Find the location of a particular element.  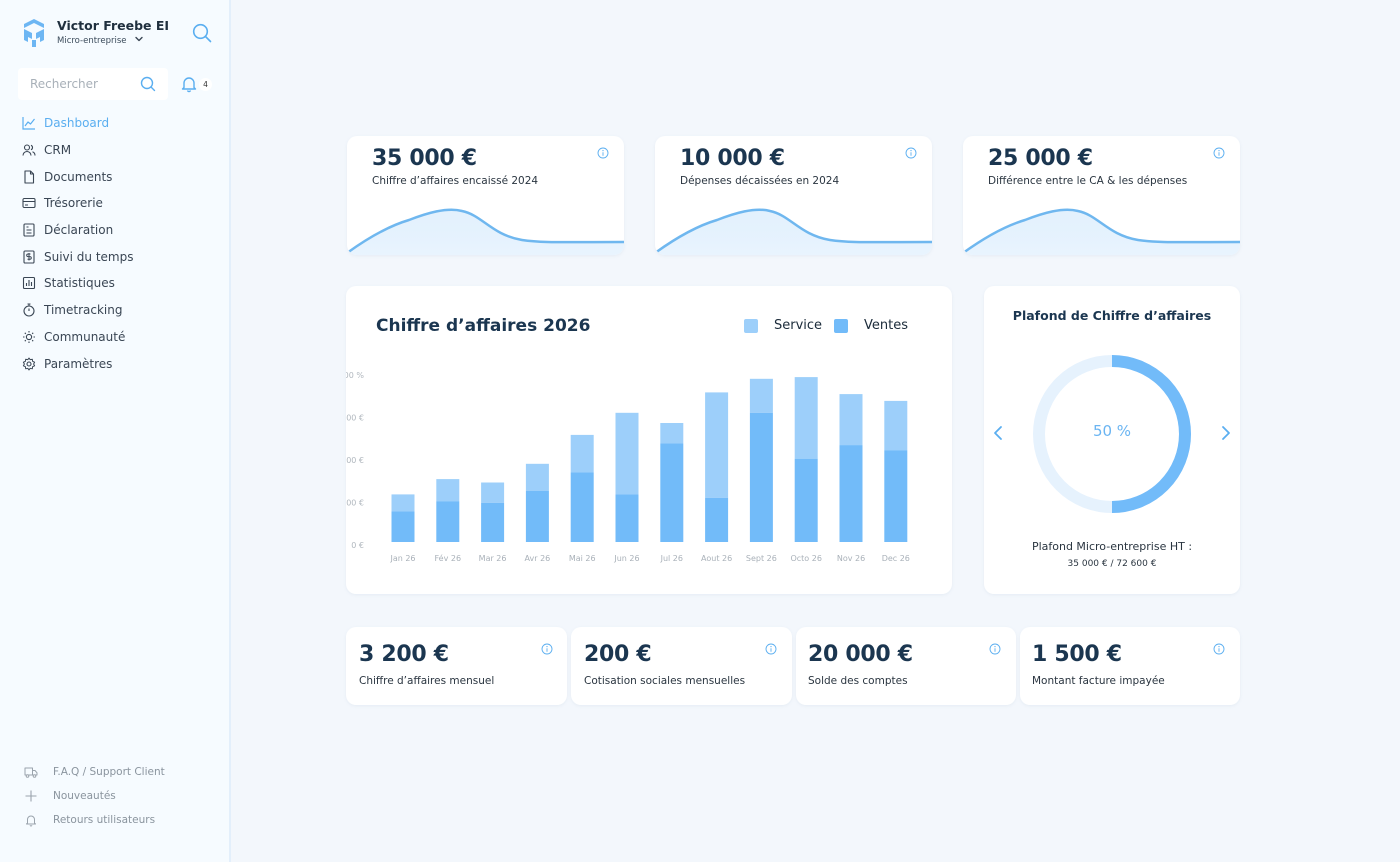

kpi-label: Cotisation sociales mensuelles is located at coordinates (665, 681).